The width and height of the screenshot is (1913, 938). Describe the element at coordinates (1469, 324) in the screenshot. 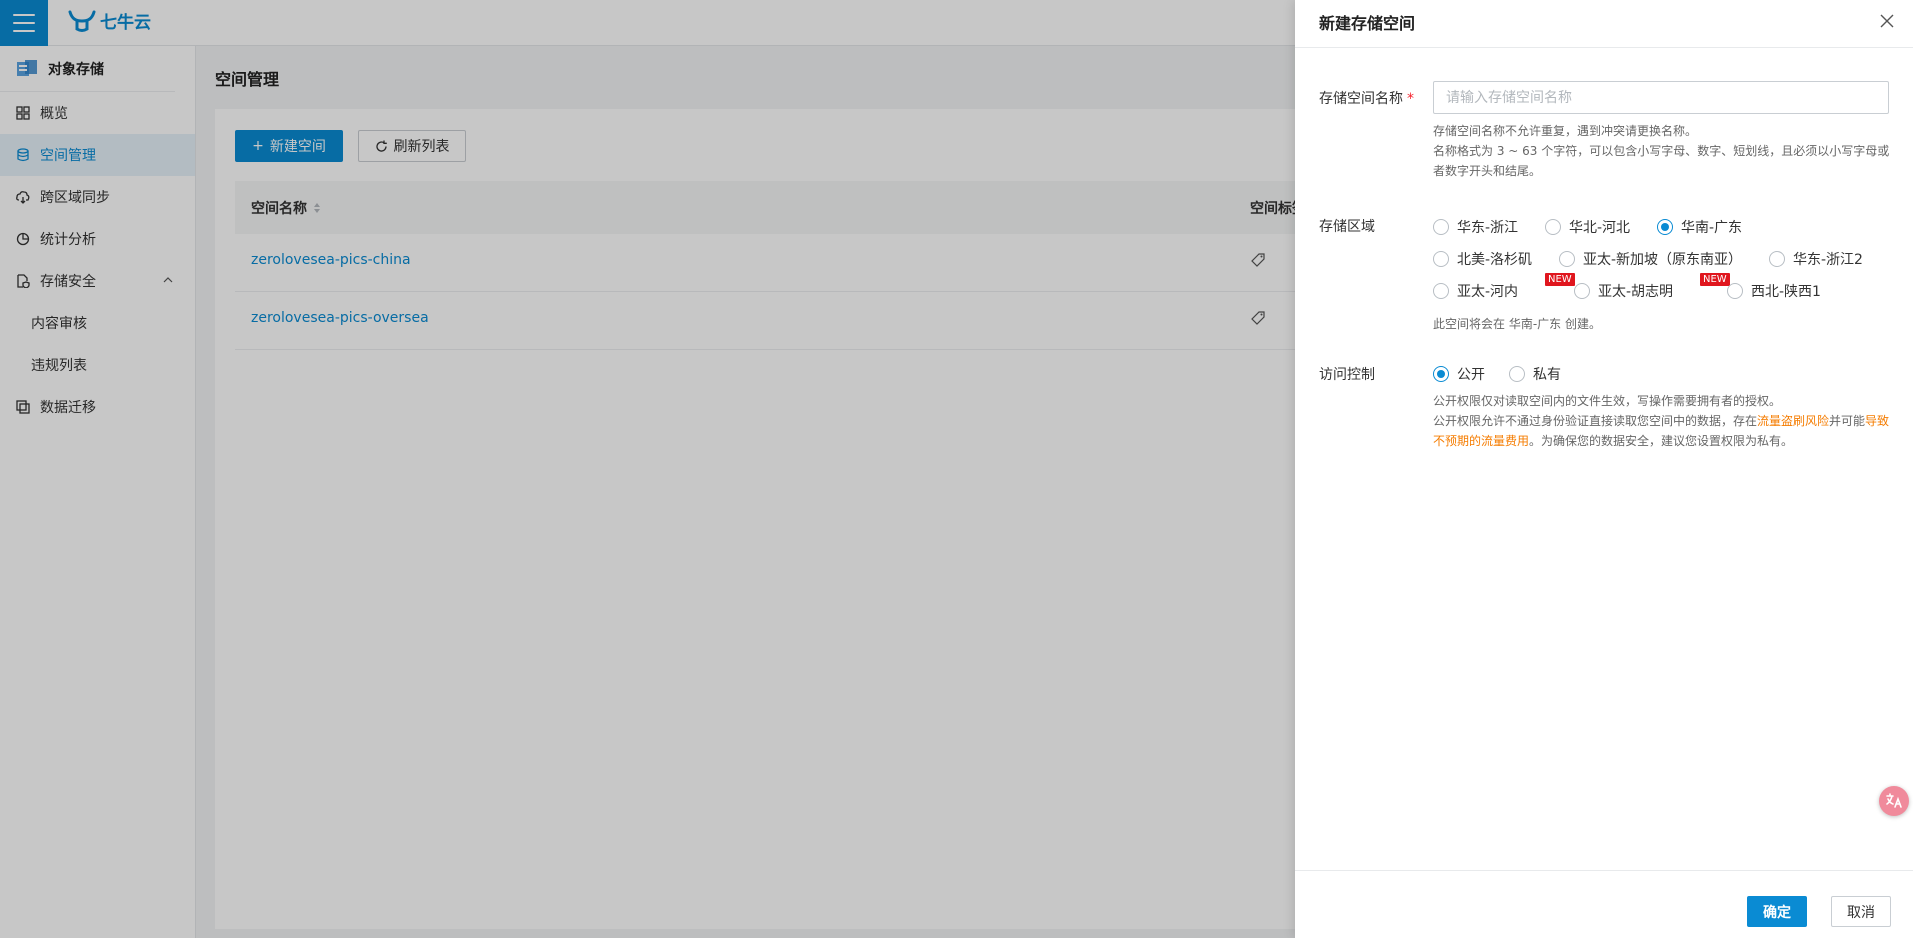

I see `region-help-prefix: 此空间将会在` at that location.